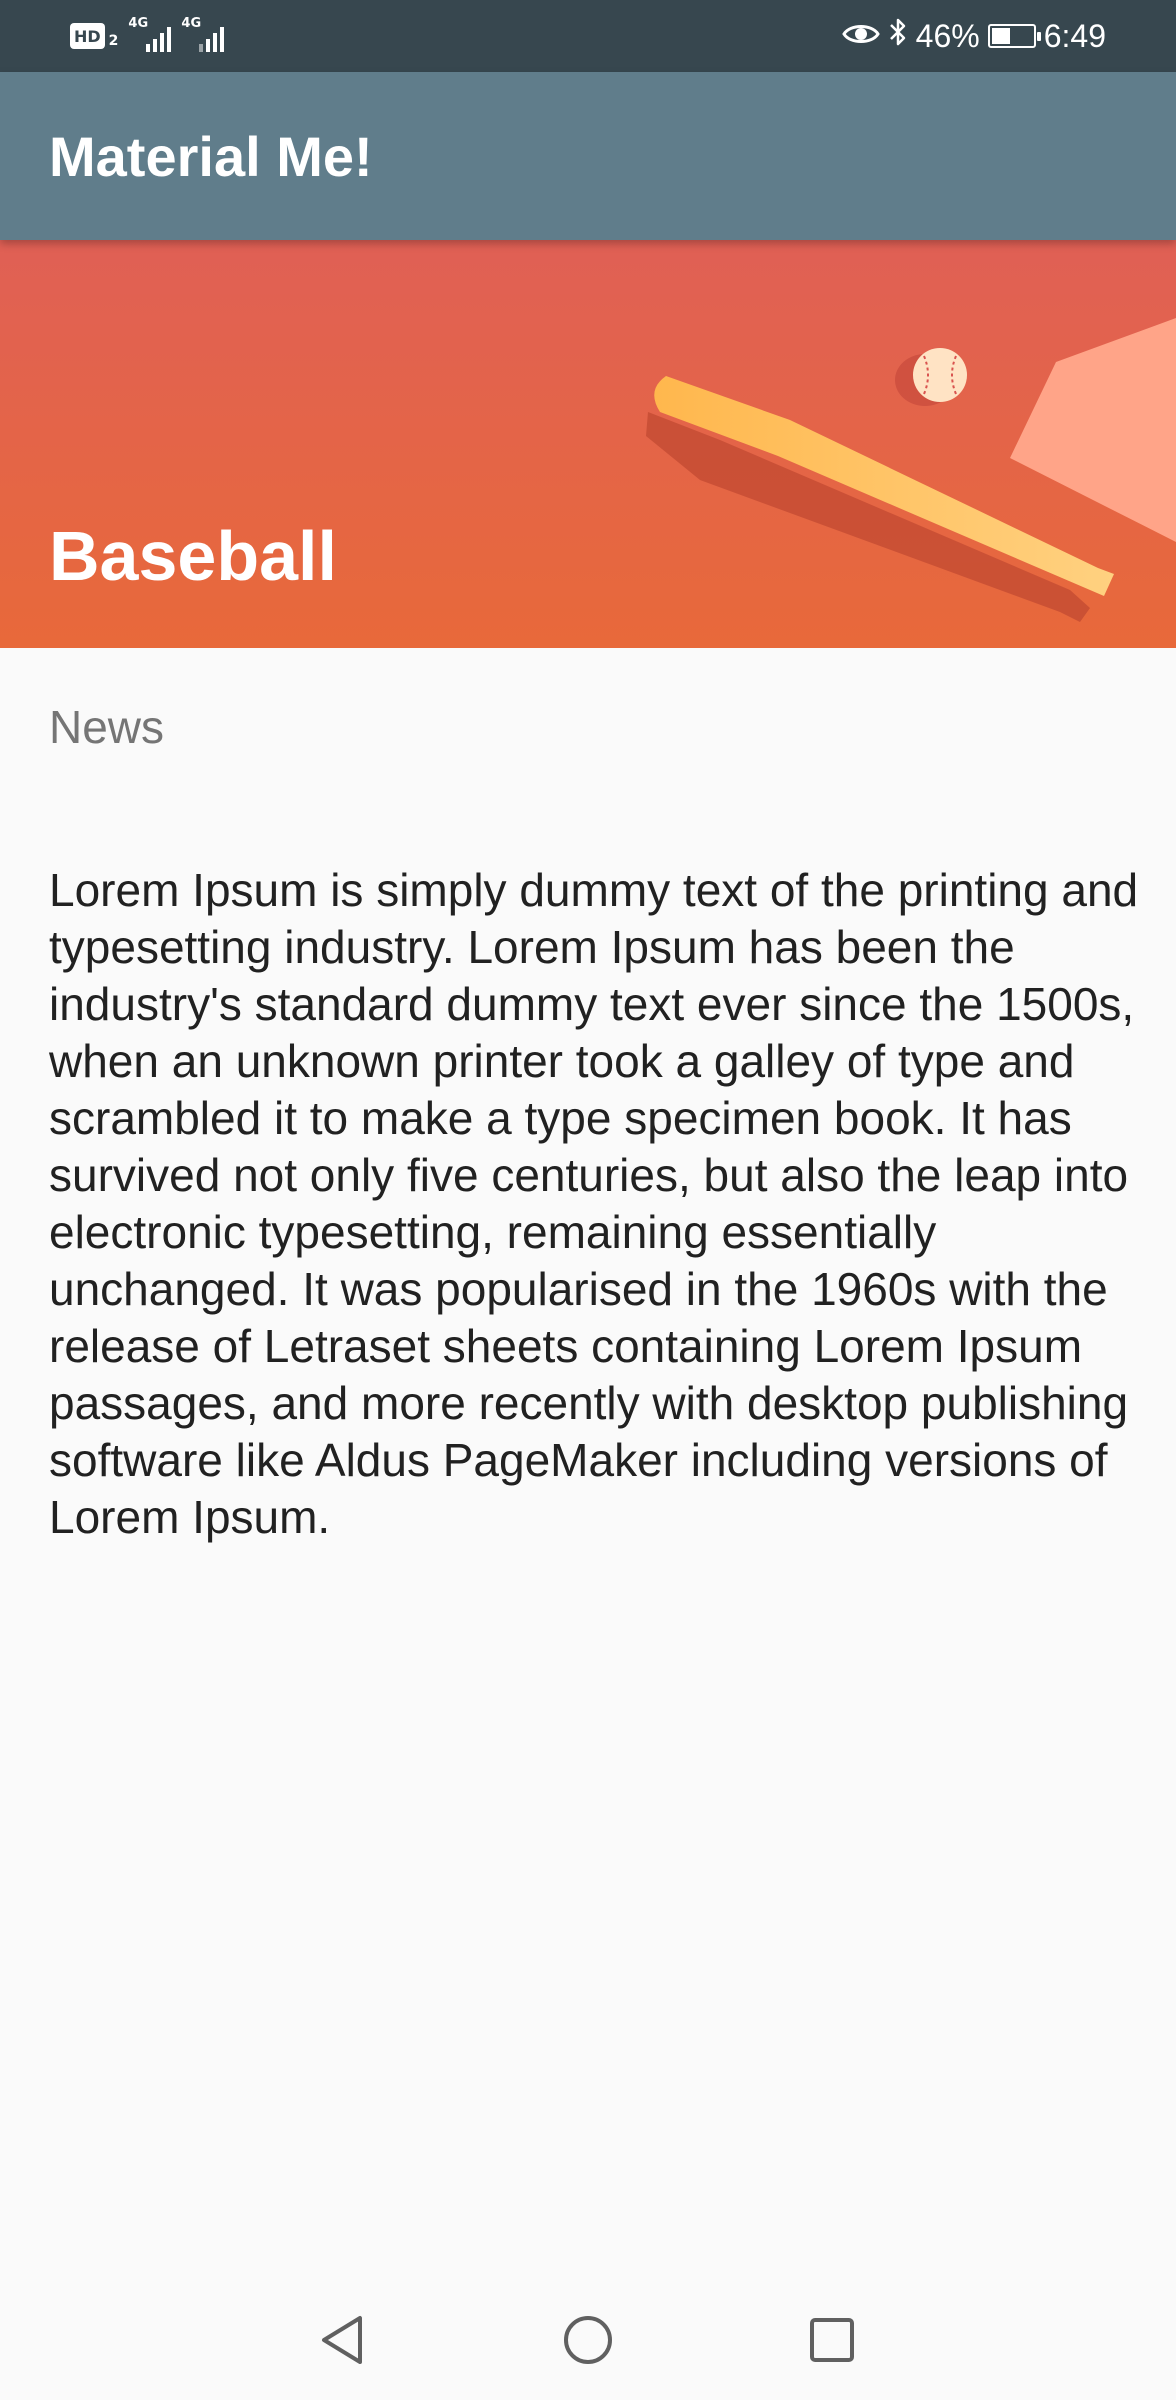 The image size is (1176, 2400). What do you see at coordinates (1074, 35) in the screenshot?
I see `clock: 6:49` at bounding box center [1074, 35].